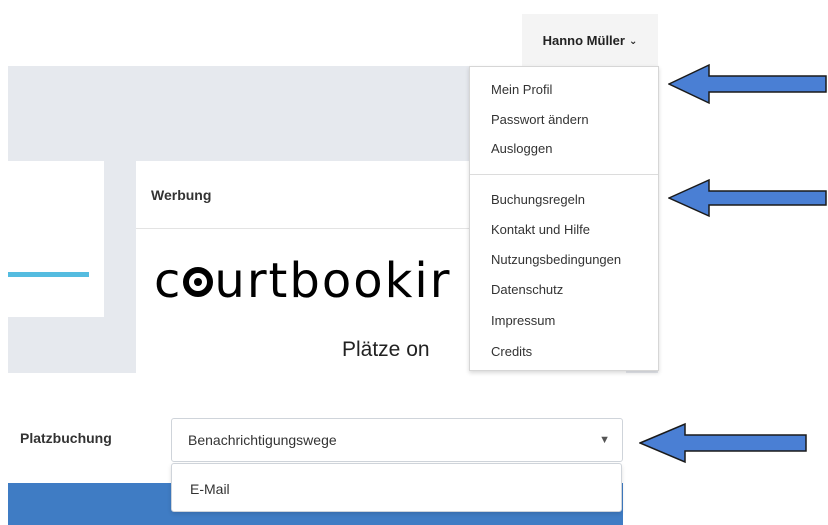 Image resolution: width=828 pixels, height=525 pixels. What do you see at coordinates (210, 489) in the screenshot?
I see `select-option-email: E-Mail` at bounding box center [210, 489].